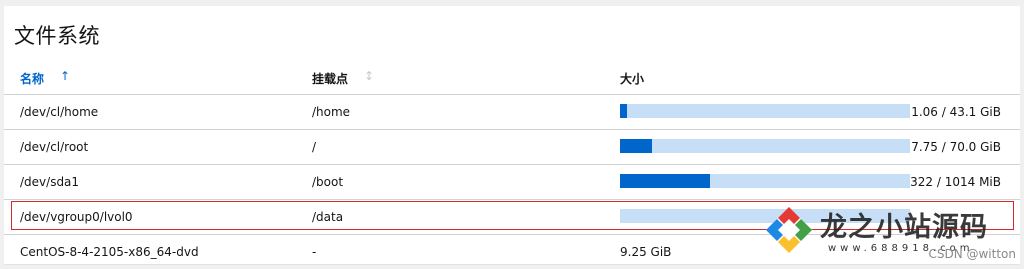 The image size is (1024, 269). What do you see at coordinates (512, 182) in the screenshot?
I see `table-row: /dev/sda1 /boot 322 / 1014 MiB` at bounding box center [512, 182].